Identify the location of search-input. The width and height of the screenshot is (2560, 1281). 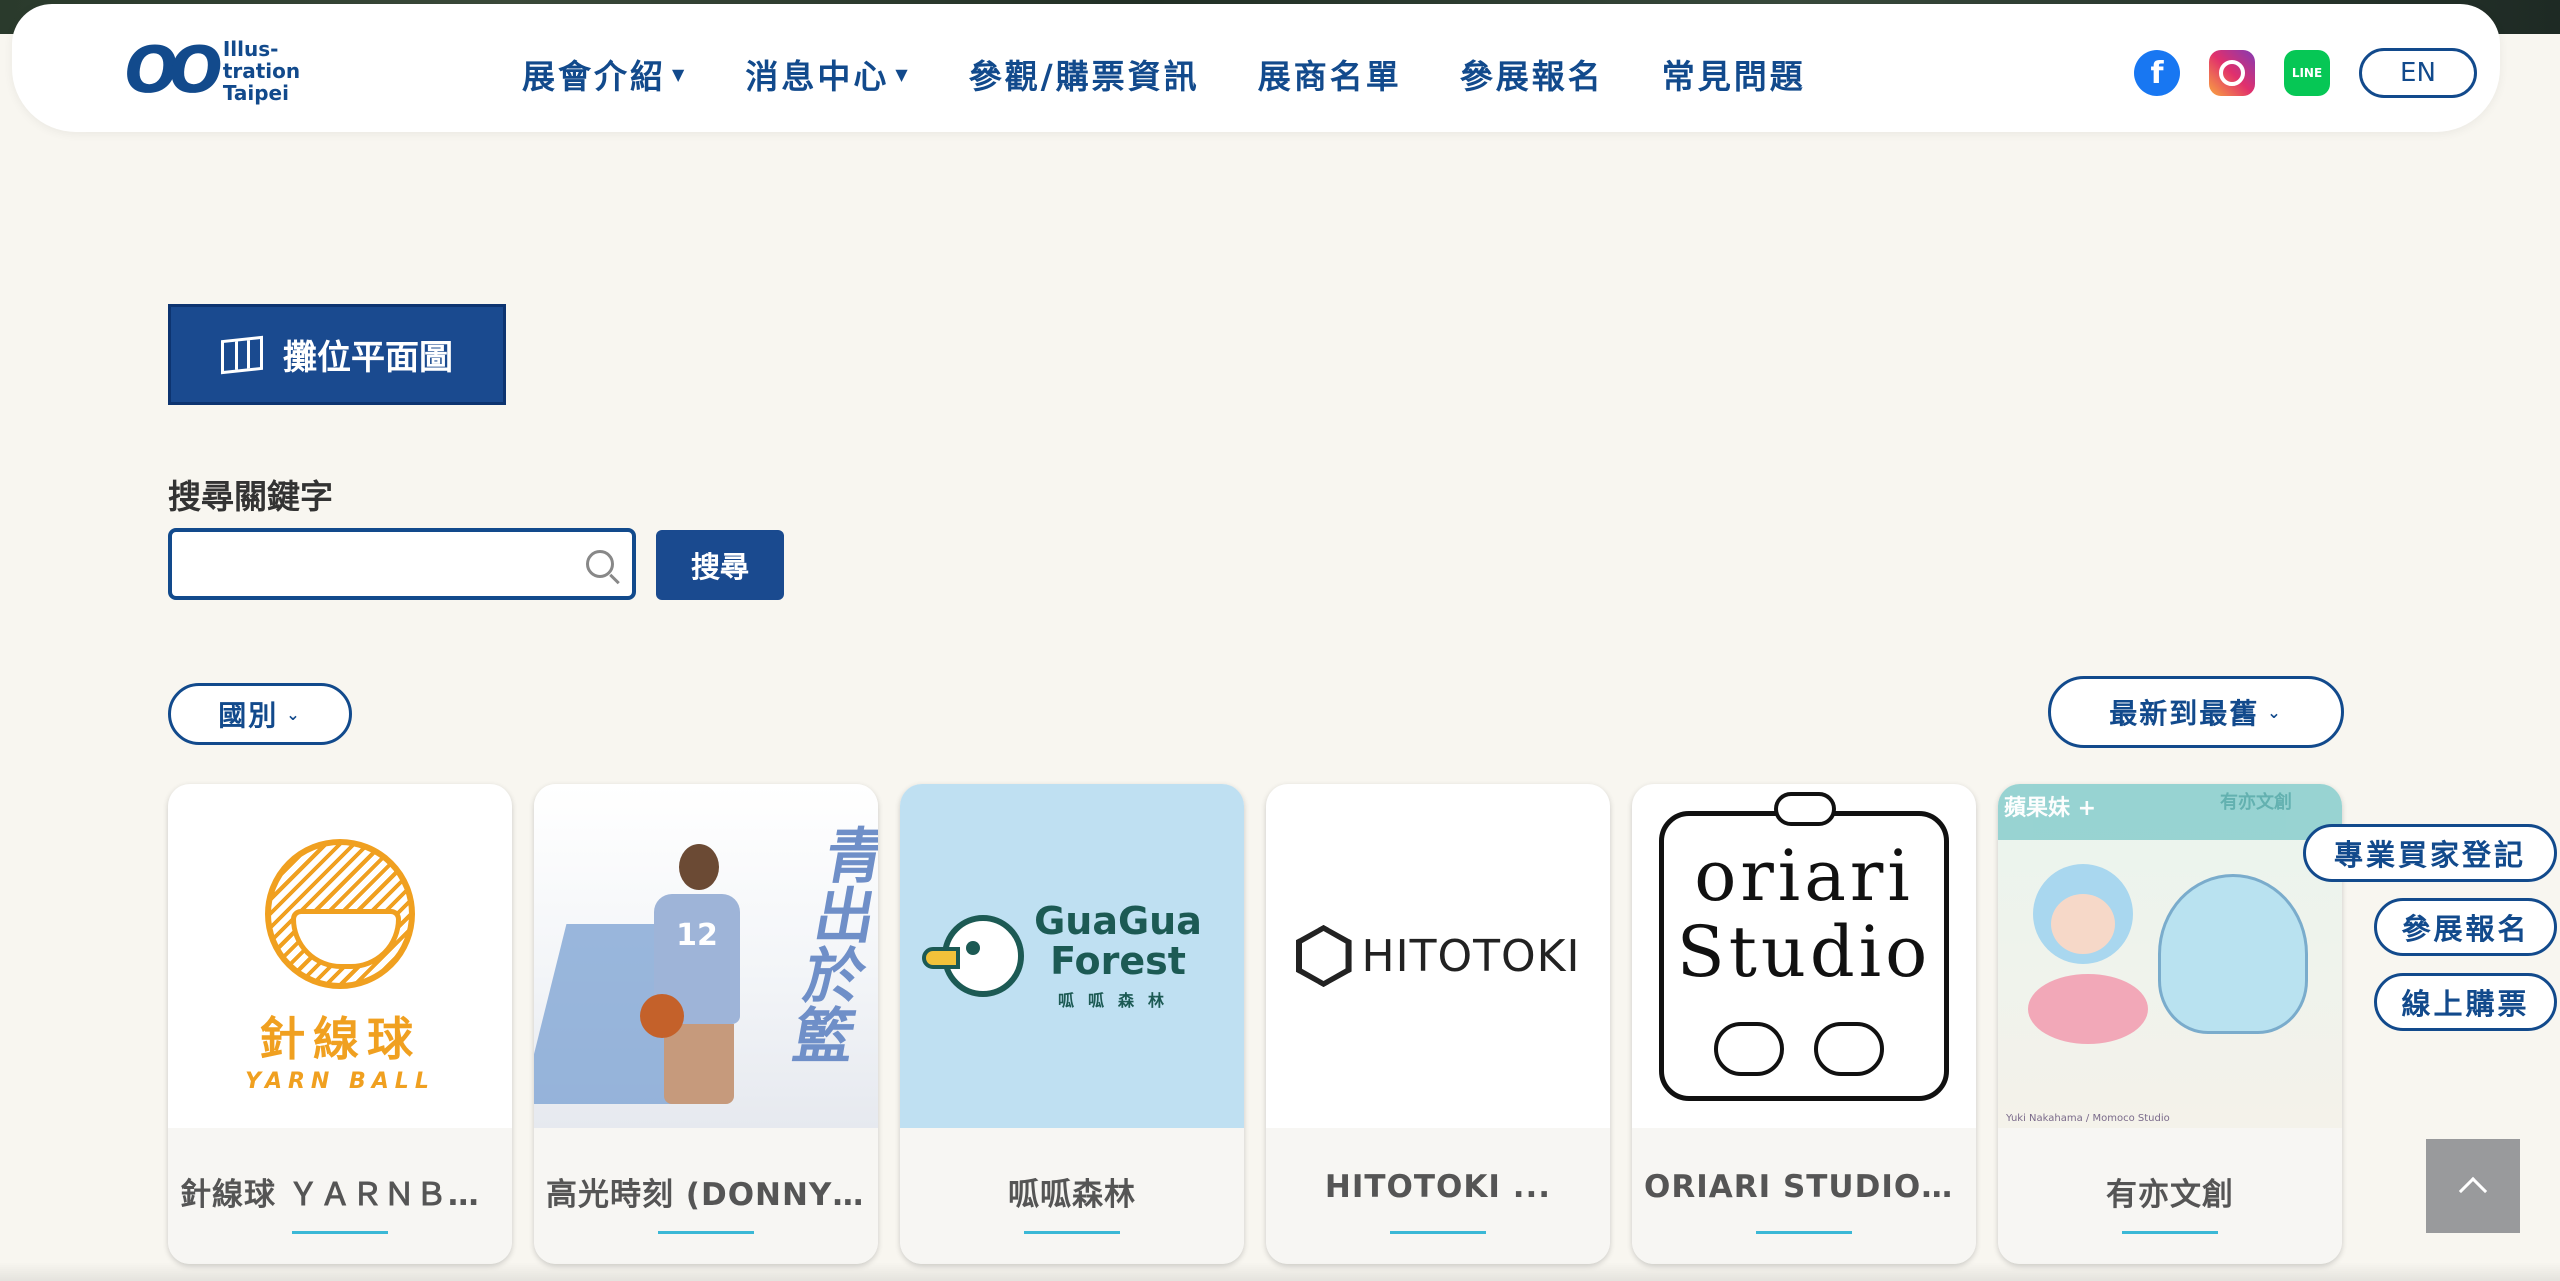
(402, 564).